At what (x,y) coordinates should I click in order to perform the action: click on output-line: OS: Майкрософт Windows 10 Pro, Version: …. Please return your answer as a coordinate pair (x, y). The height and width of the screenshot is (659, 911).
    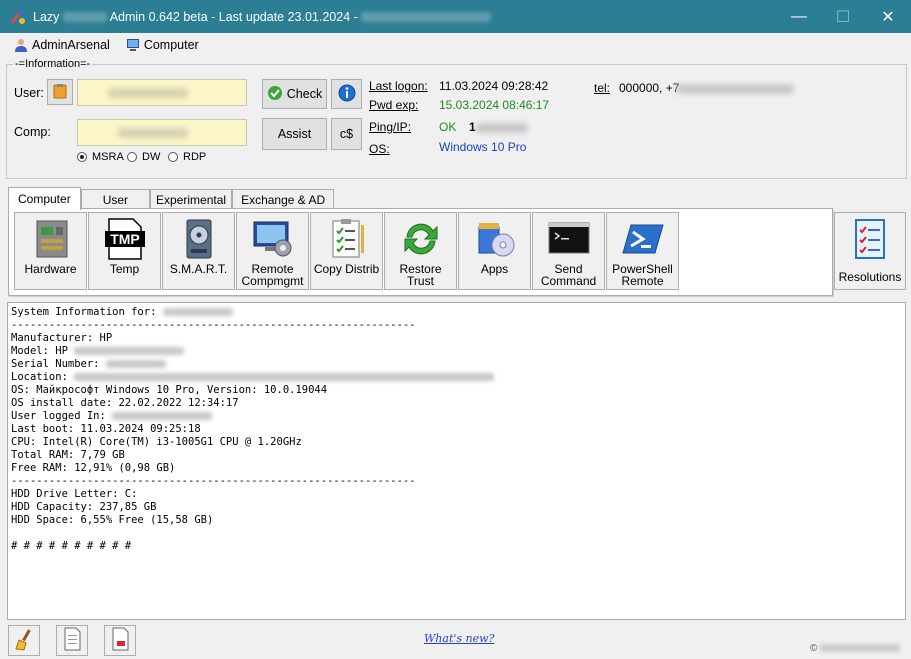
    Looking at the image, I should click on (169, 390).